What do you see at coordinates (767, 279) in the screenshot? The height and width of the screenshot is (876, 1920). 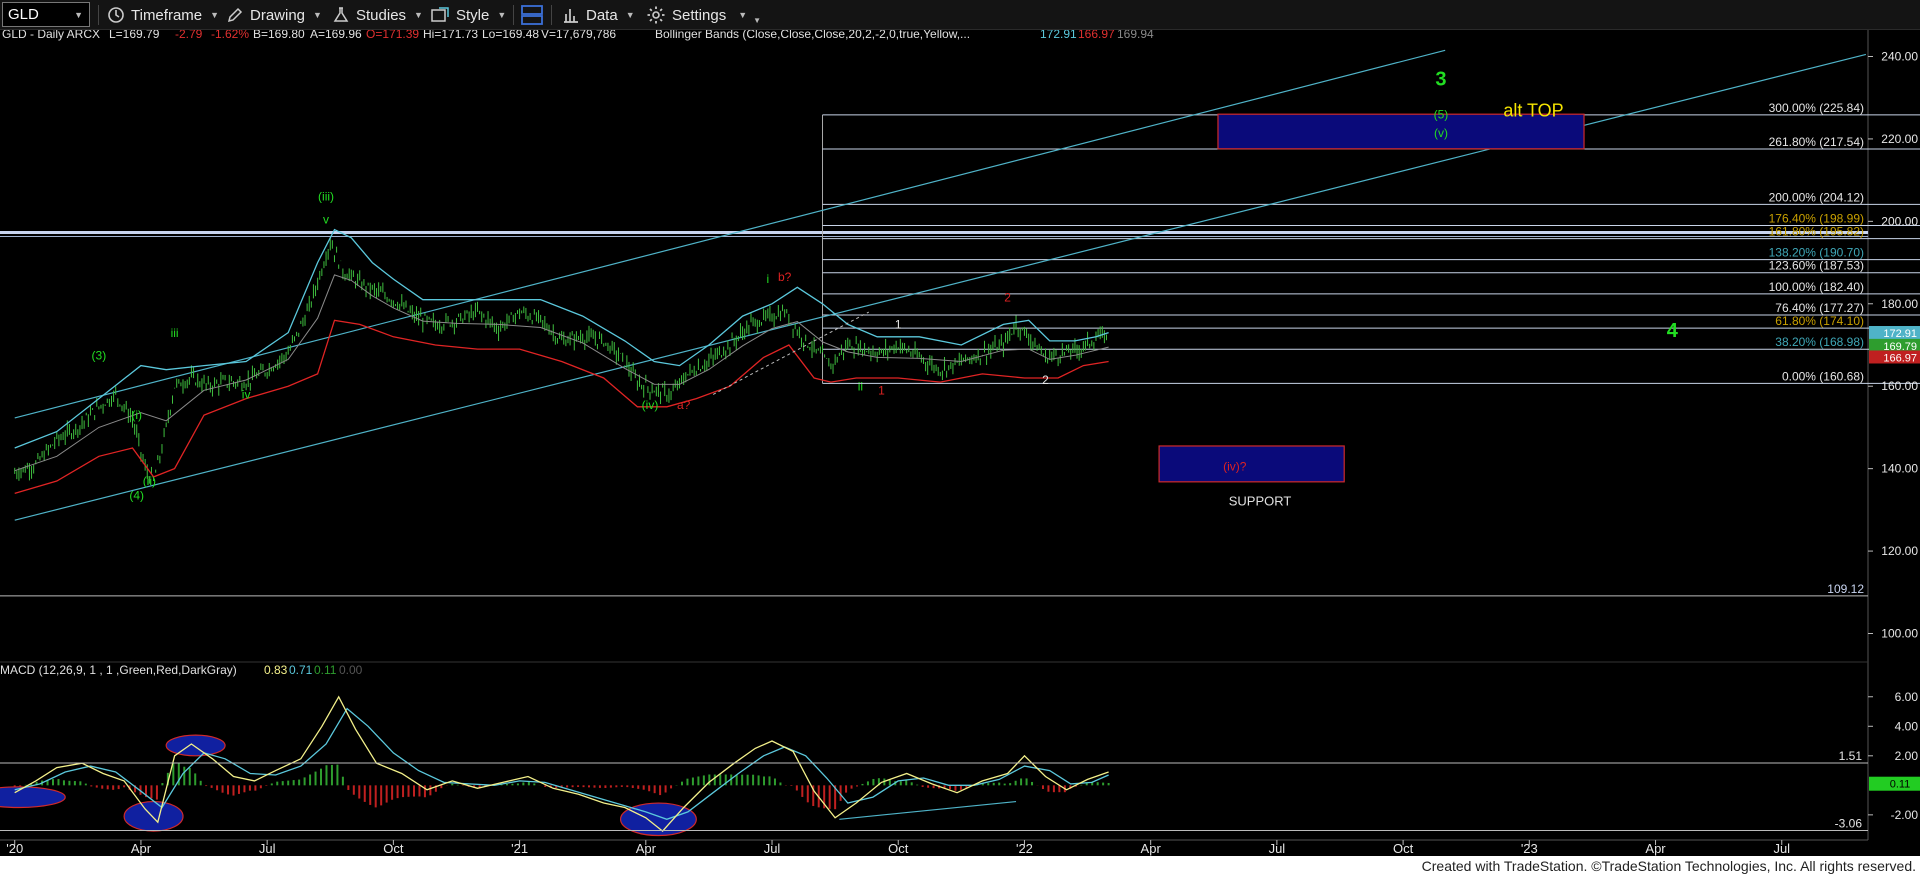 I see `wave-label: i` at bounding box center [767, 279].